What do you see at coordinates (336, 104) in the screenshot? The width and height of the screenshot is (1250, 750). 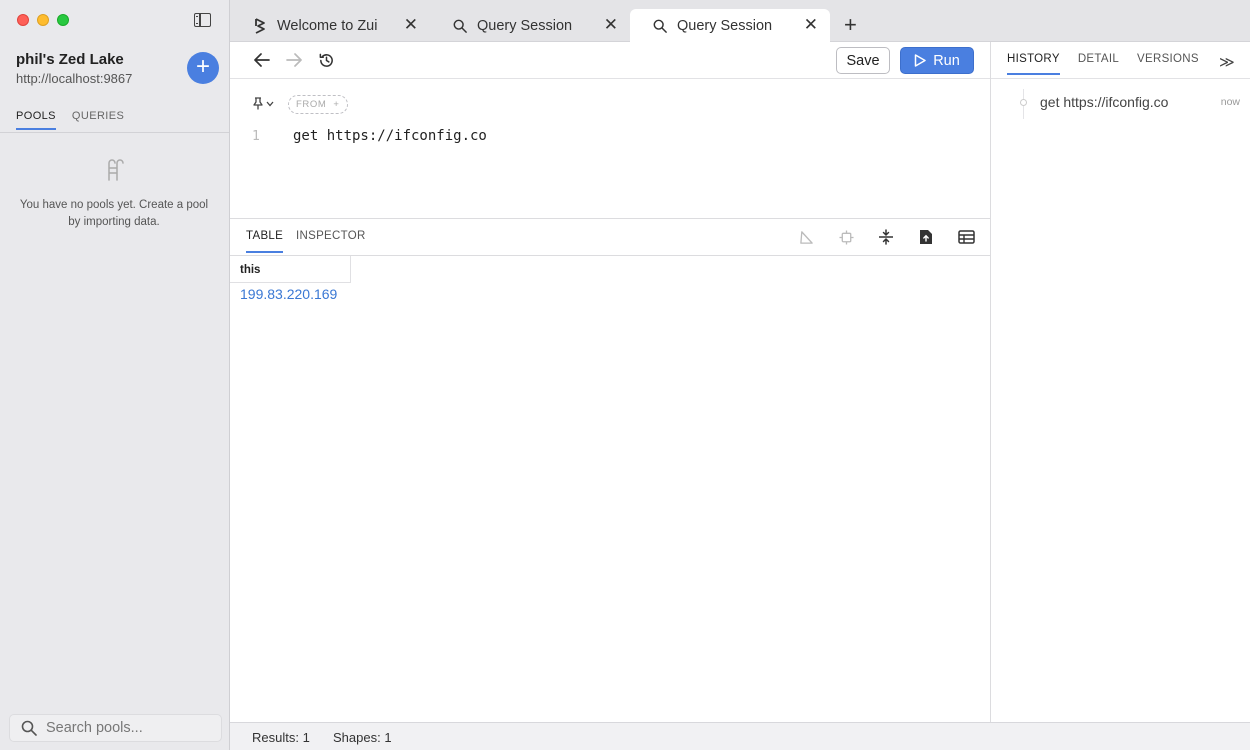 I see `from-add-icon: +` at bounding box center [336, 104].